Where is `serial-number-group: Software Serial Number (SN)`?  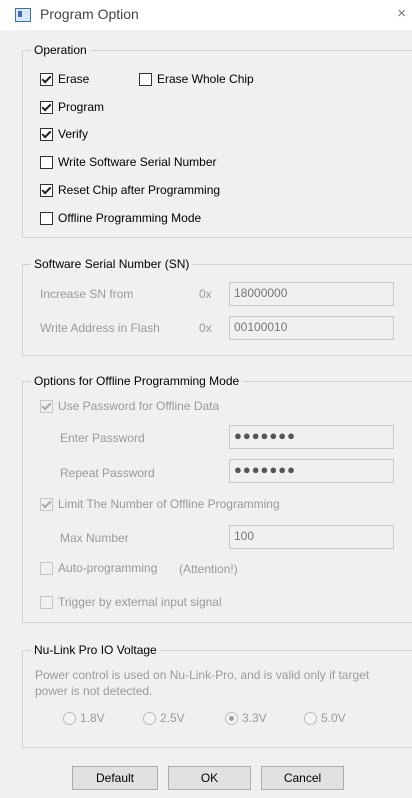 serial-number-group: Software Serial Number (SN) is located at coordinates (217, 306).